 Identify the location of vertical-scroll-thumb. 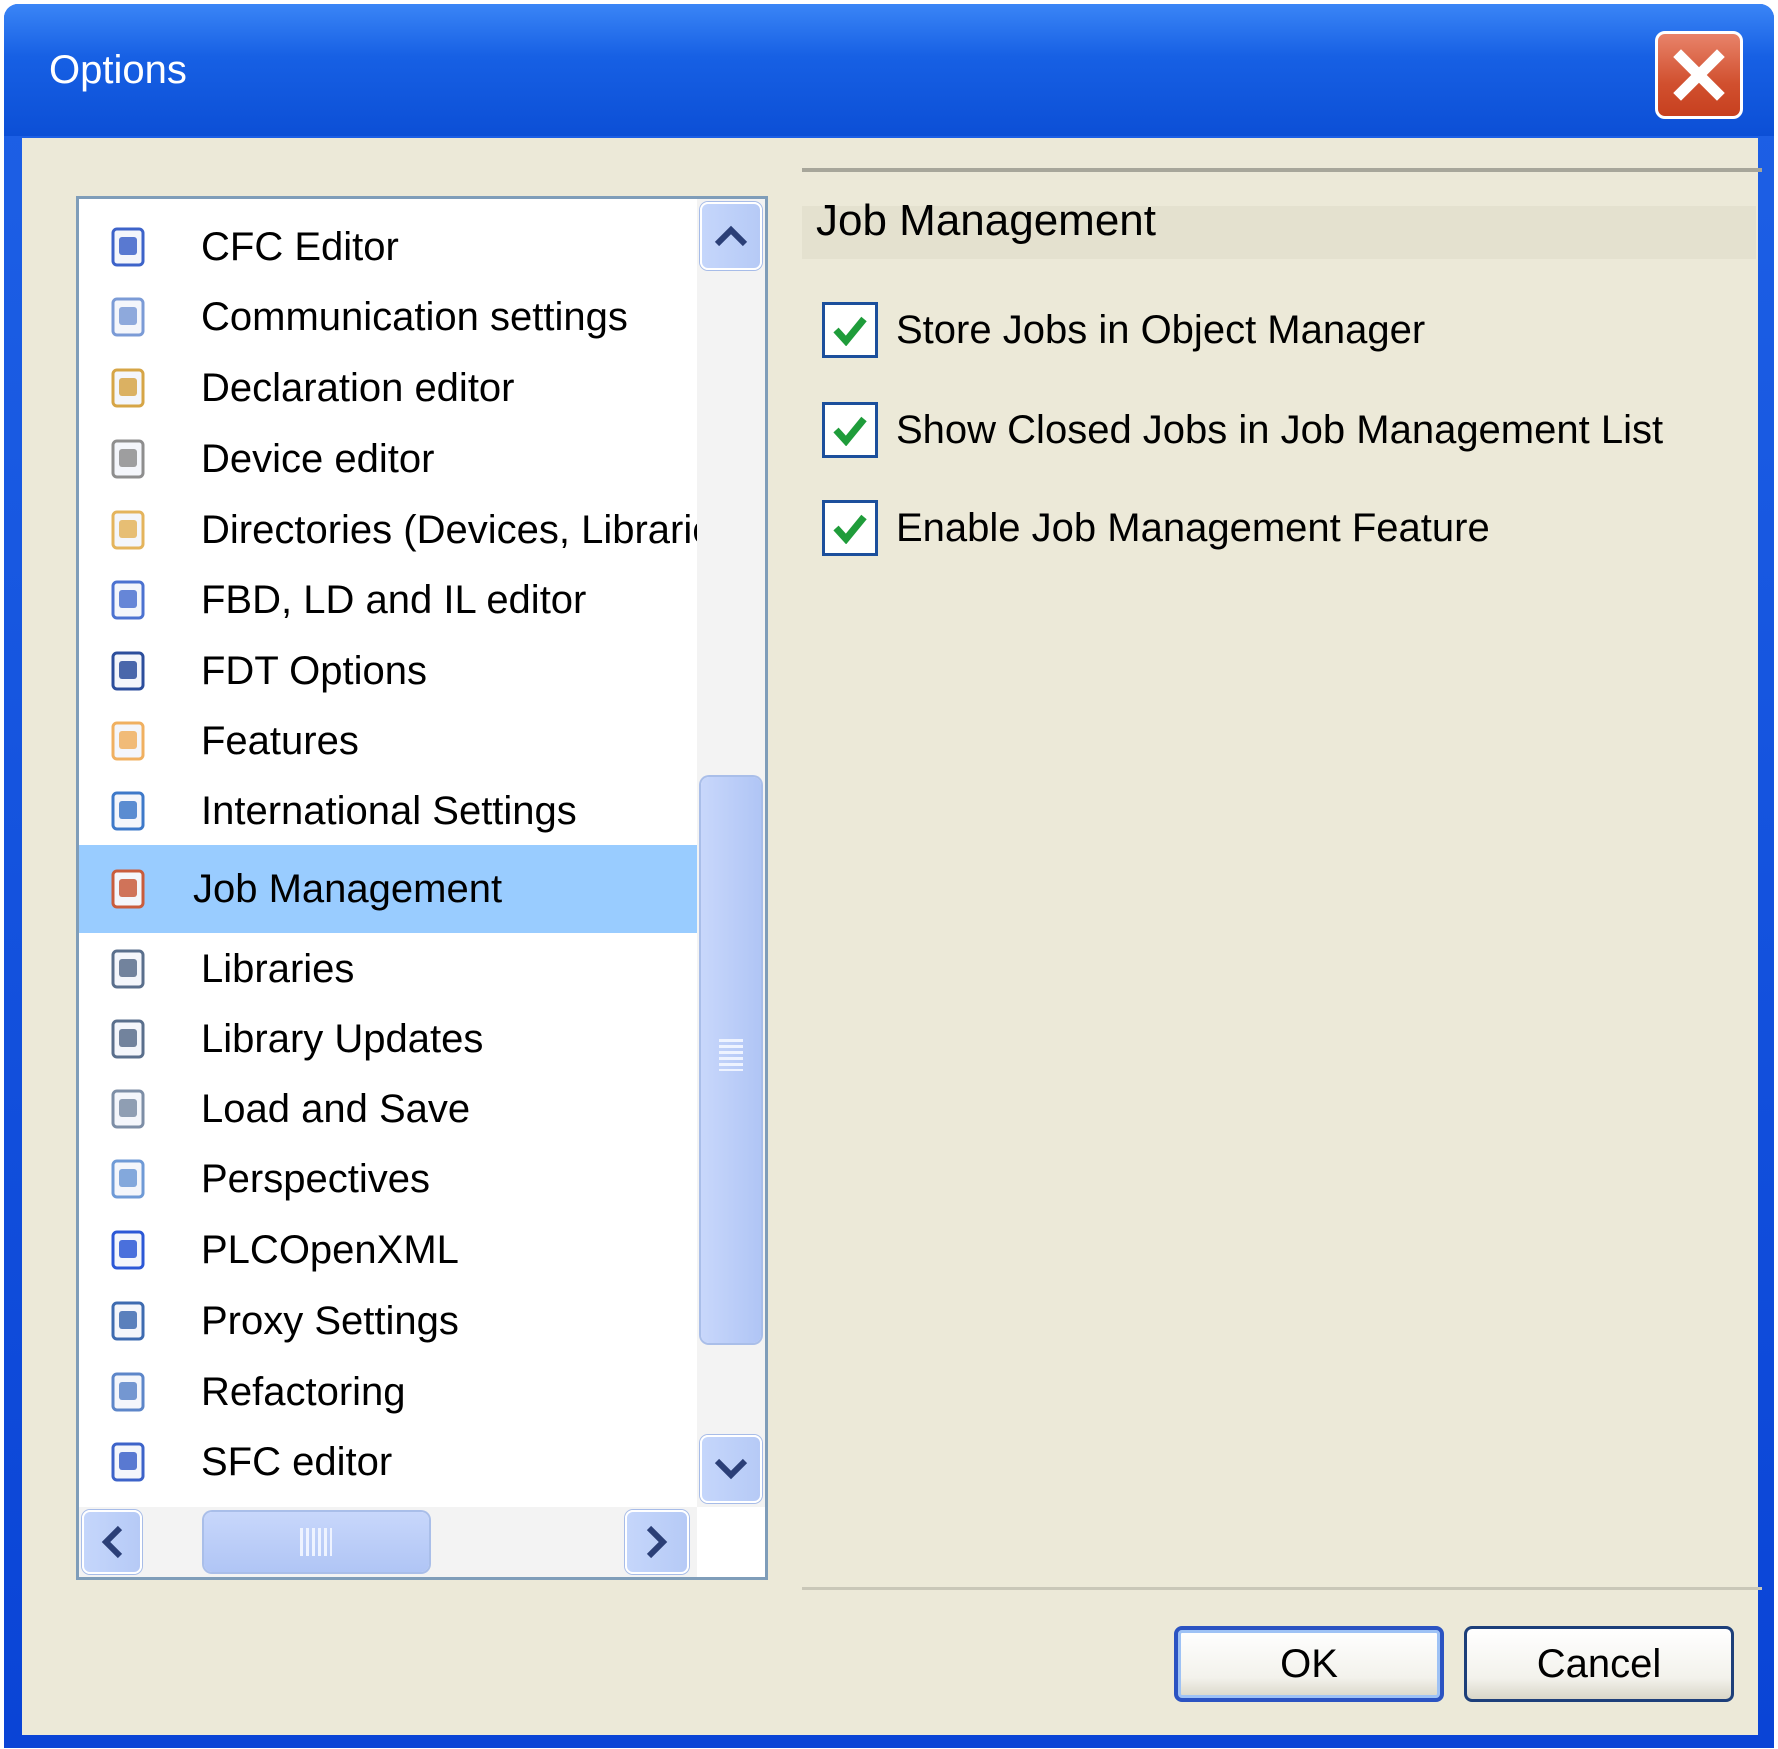
(731, 1060).